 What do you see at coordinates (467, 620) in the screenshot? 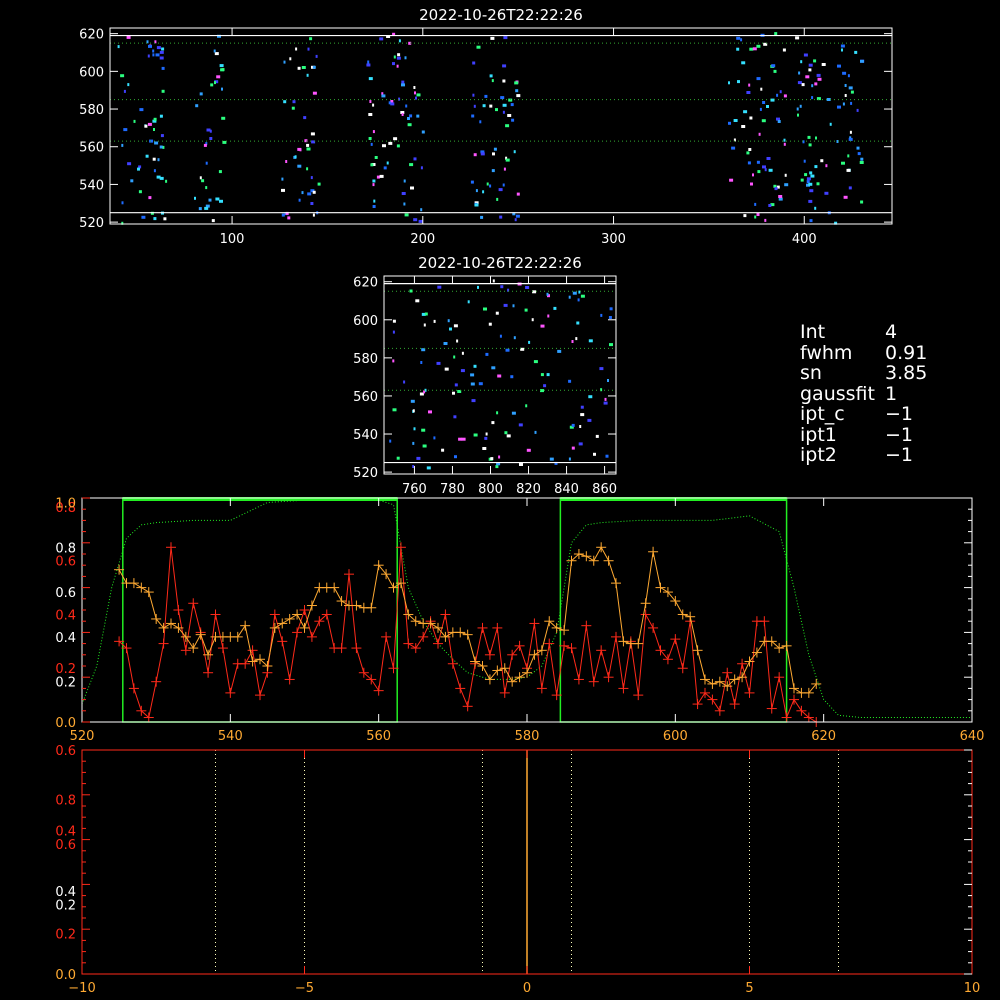
I see `series-line` at bounding box center [467, 620].